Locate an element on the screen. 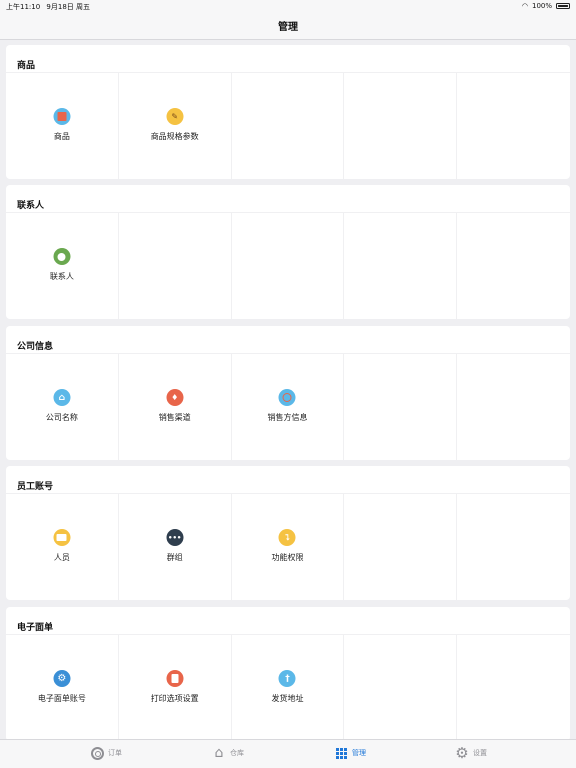 The image size is (576, 768). tile-label: 销售方信息 is located at coordinates (287, 417).